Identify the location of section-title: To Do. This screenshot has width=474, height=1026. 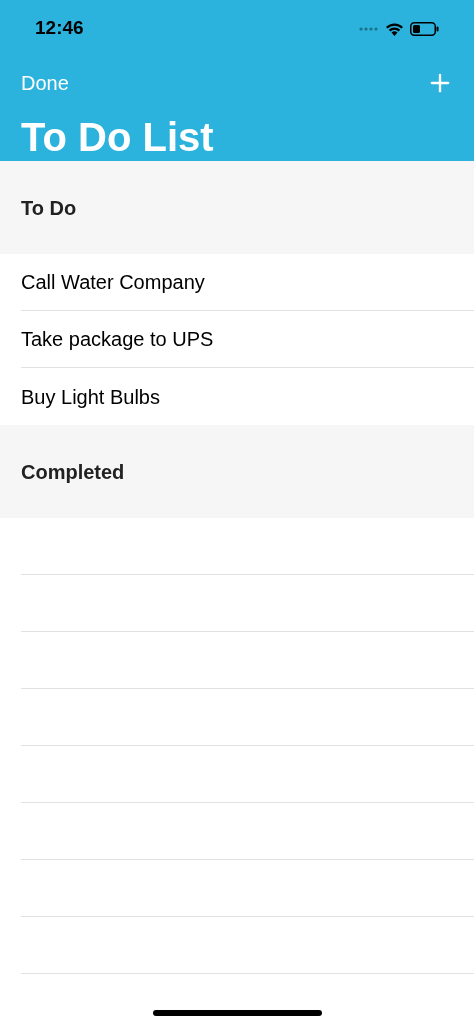
(49, 208).